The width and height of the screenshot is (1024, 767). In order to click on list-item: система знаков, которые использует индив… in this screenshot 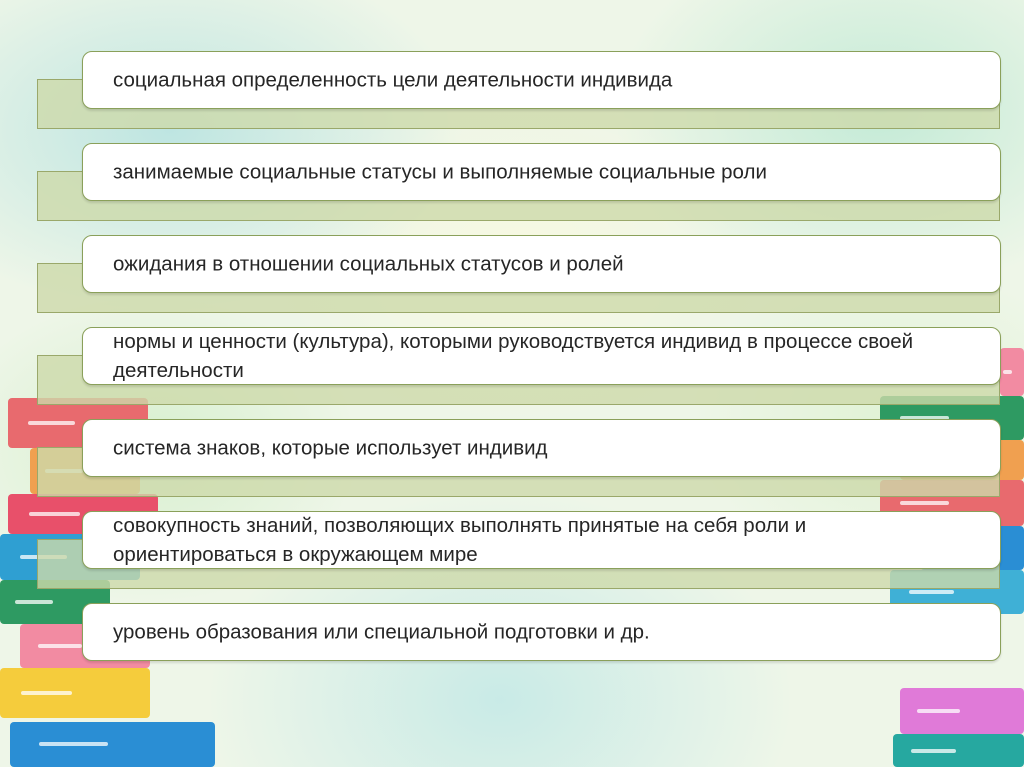, I will do `click(512, 465)`.